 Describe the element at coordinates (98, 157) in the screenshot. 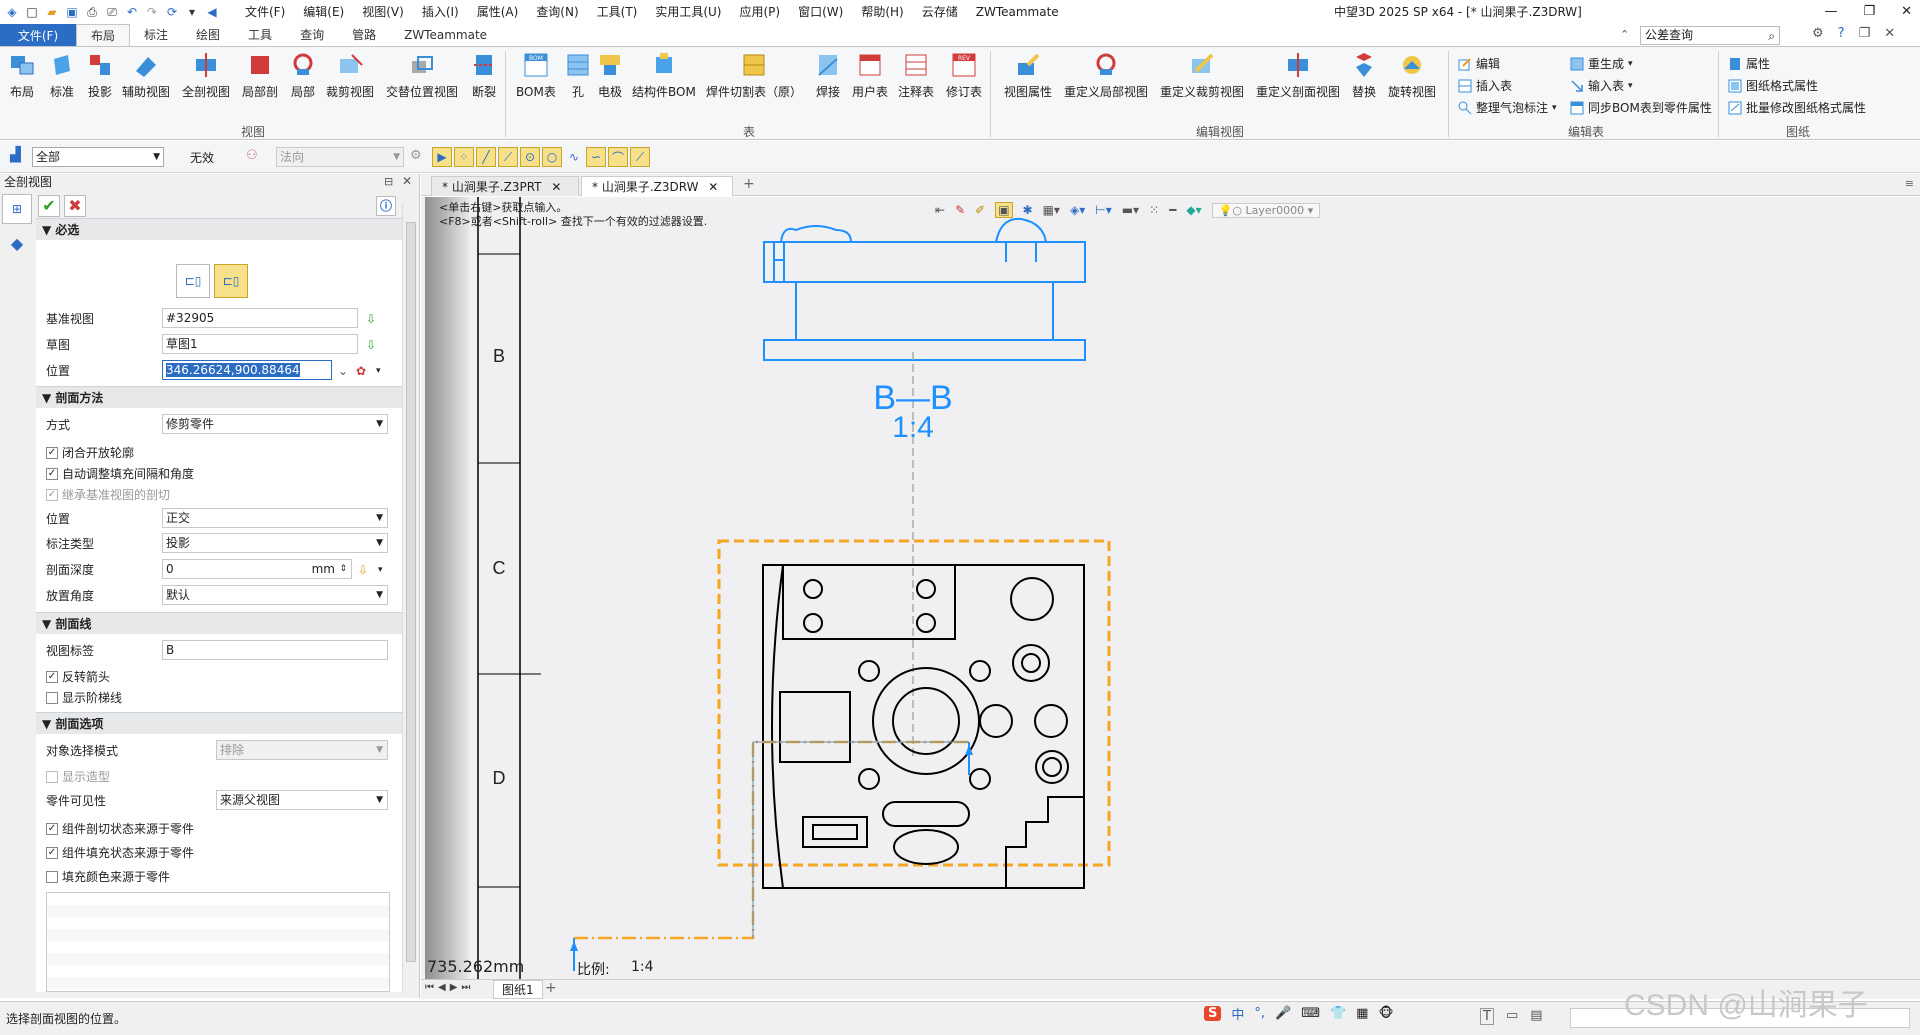

I see `filter-select: 全部 ▼` at that location.